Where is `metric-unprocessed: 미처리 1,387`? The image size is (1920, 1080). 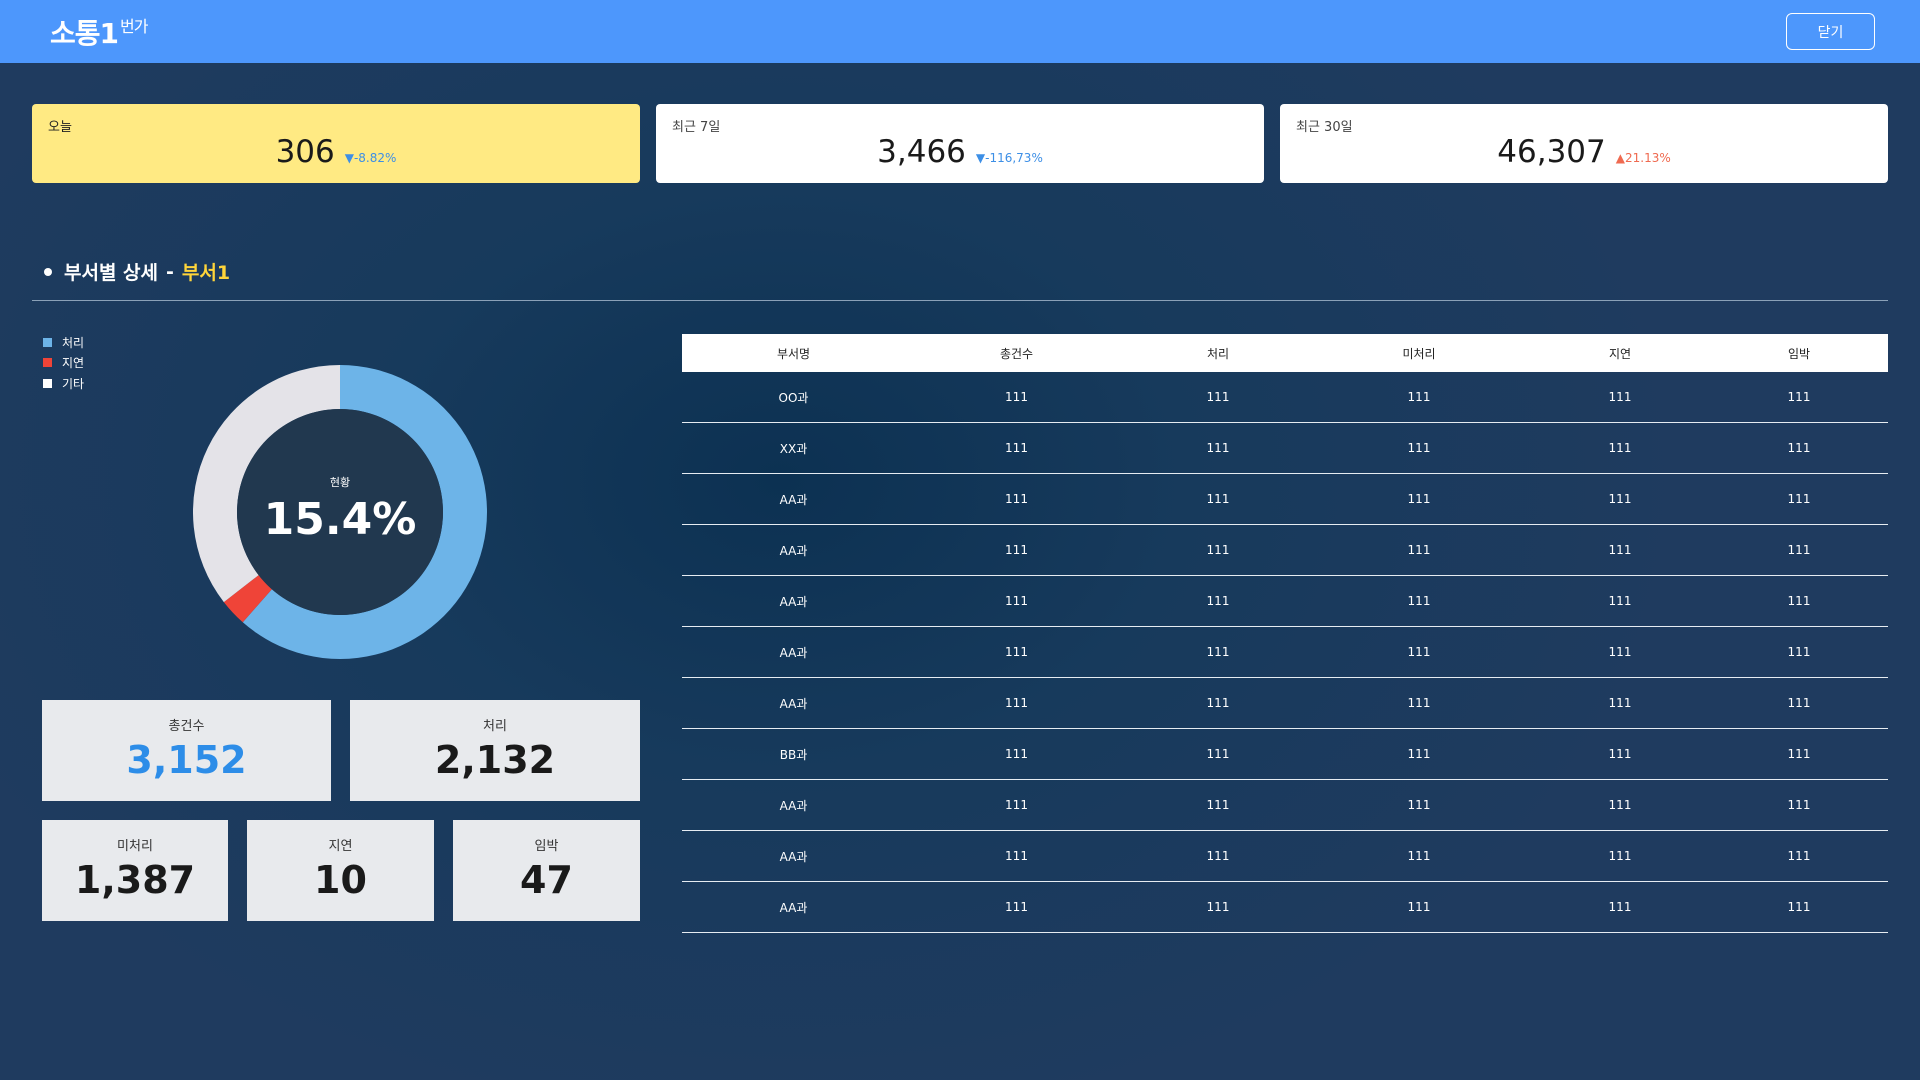 metric-unprocessed: 미처리 1,387 is located at coordinates (135, 870).